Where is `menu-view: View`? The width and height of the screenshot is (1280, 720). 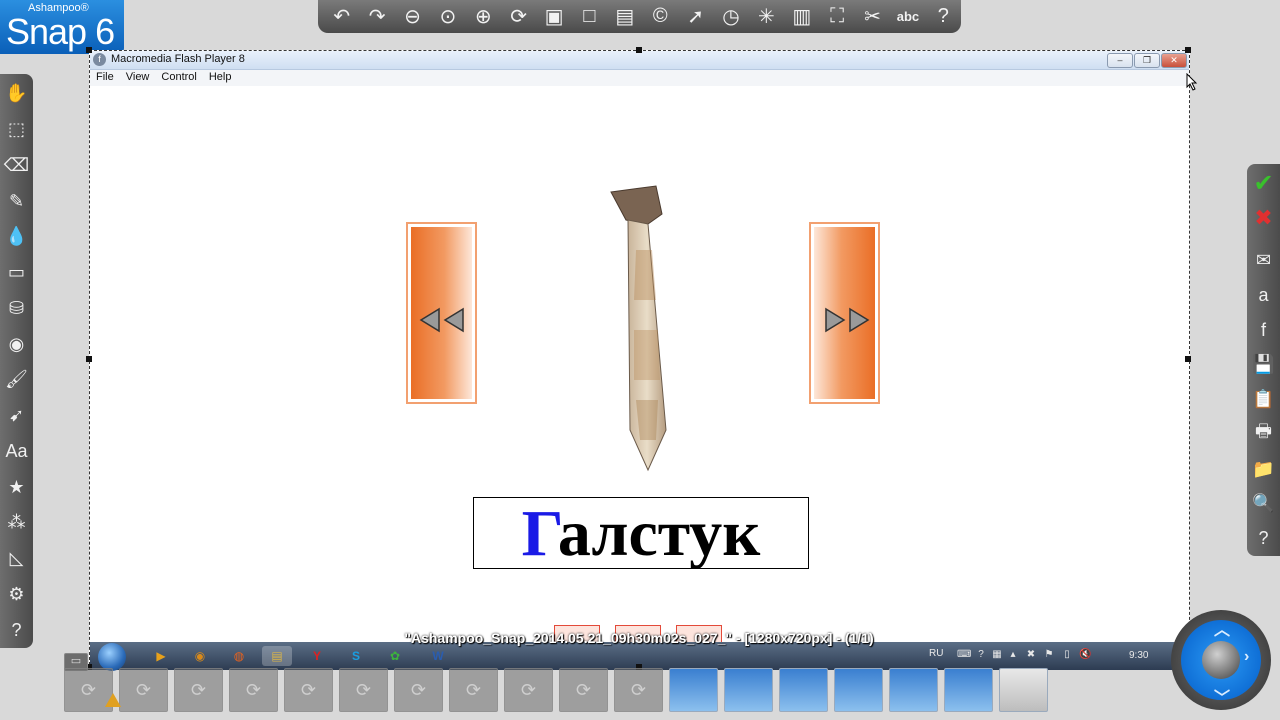
menu-view: View is located at coordinates (138, 78).